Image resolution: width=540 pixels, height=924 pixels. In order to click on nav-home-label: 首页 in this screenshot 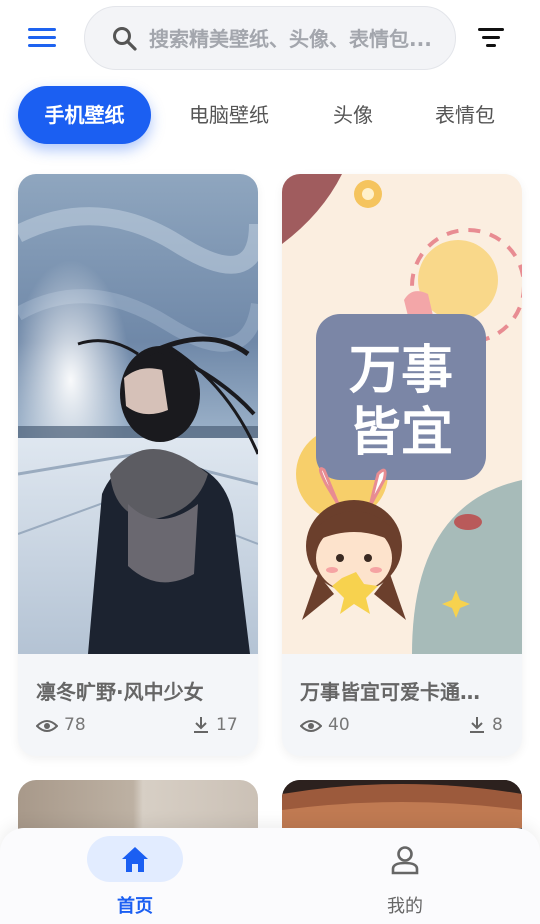, I will do `click(135, 906)`.